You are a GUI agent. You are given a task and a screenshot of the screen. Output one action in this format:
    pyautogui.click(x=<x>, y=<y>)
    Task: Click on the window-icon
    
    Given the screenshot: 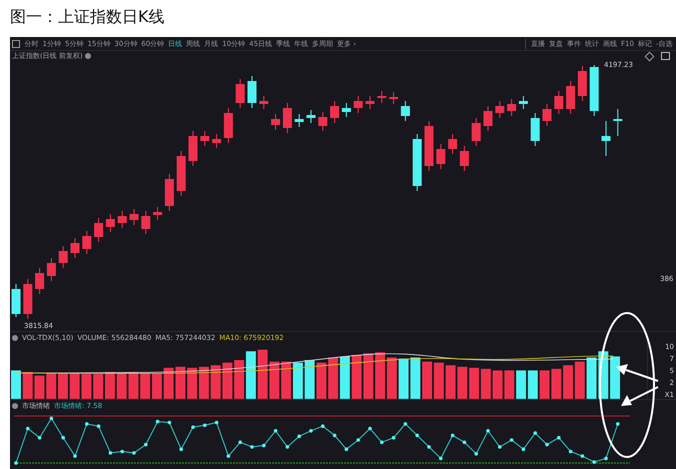 What is the action you would take?
    pyautogui.click(x=665, y=56)
    